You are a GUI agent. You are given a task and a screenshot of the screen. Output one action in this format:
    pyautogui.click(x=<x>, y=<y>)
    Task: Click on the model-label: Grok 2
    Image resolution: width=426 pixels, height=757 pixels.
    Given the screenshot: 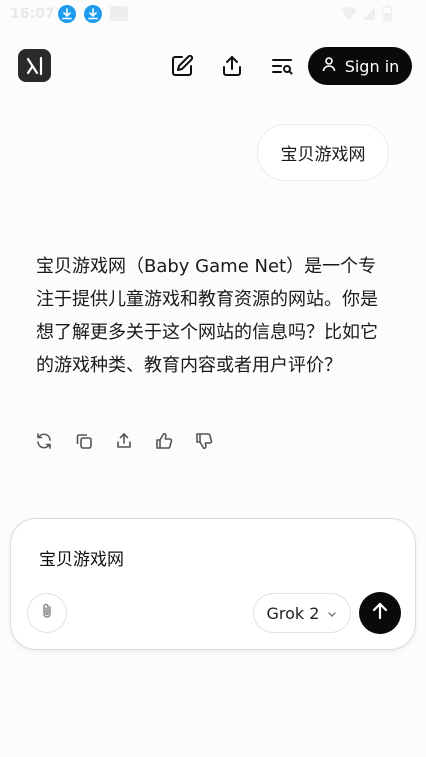 What is the action you would take?
    pyautogui.click(x=293, y=613)
    